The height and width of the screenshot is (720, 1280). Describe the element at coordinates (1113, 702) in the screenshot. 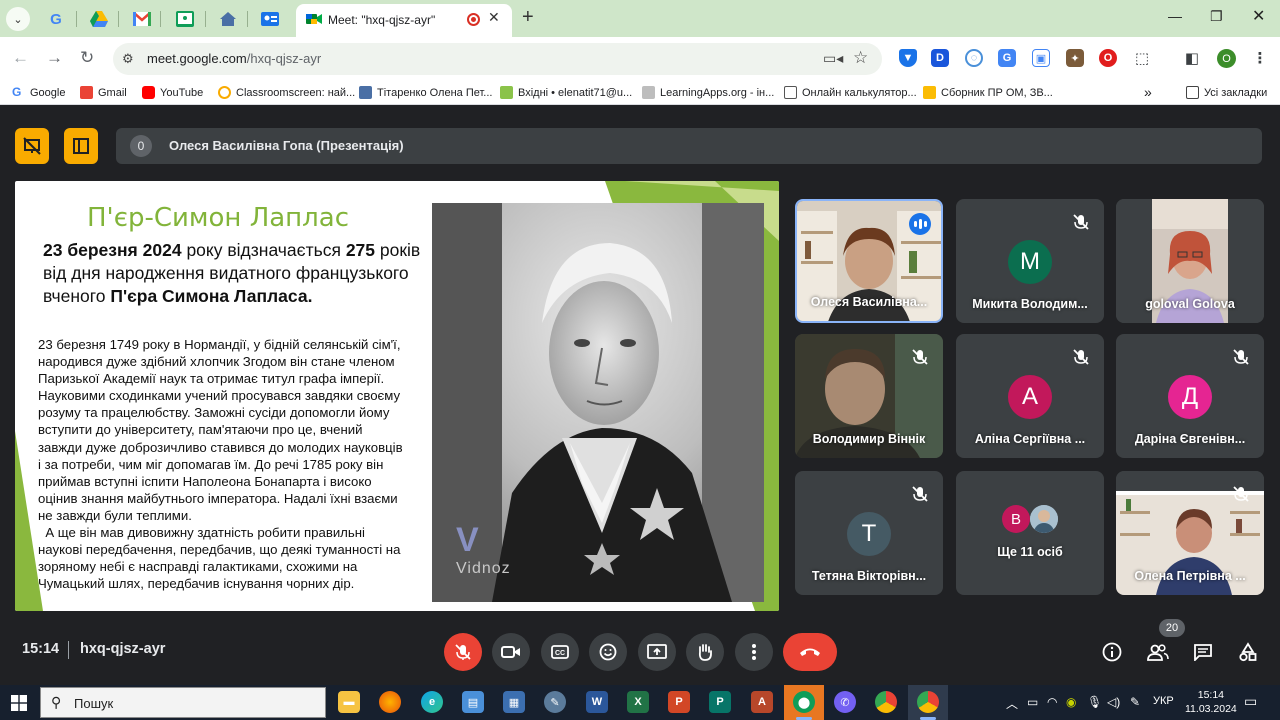

I see `volume-icon: ◁)` at that location.